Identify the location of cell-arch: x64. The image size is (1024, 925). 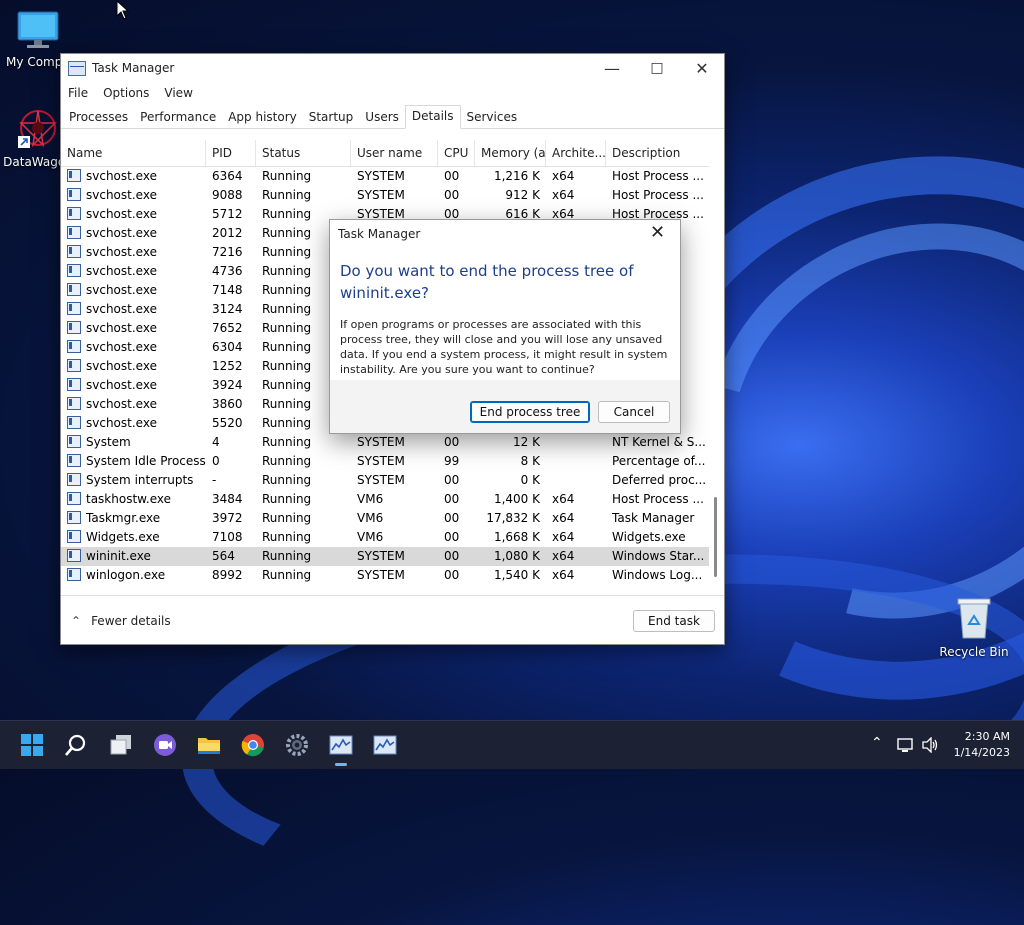
(576, 195).